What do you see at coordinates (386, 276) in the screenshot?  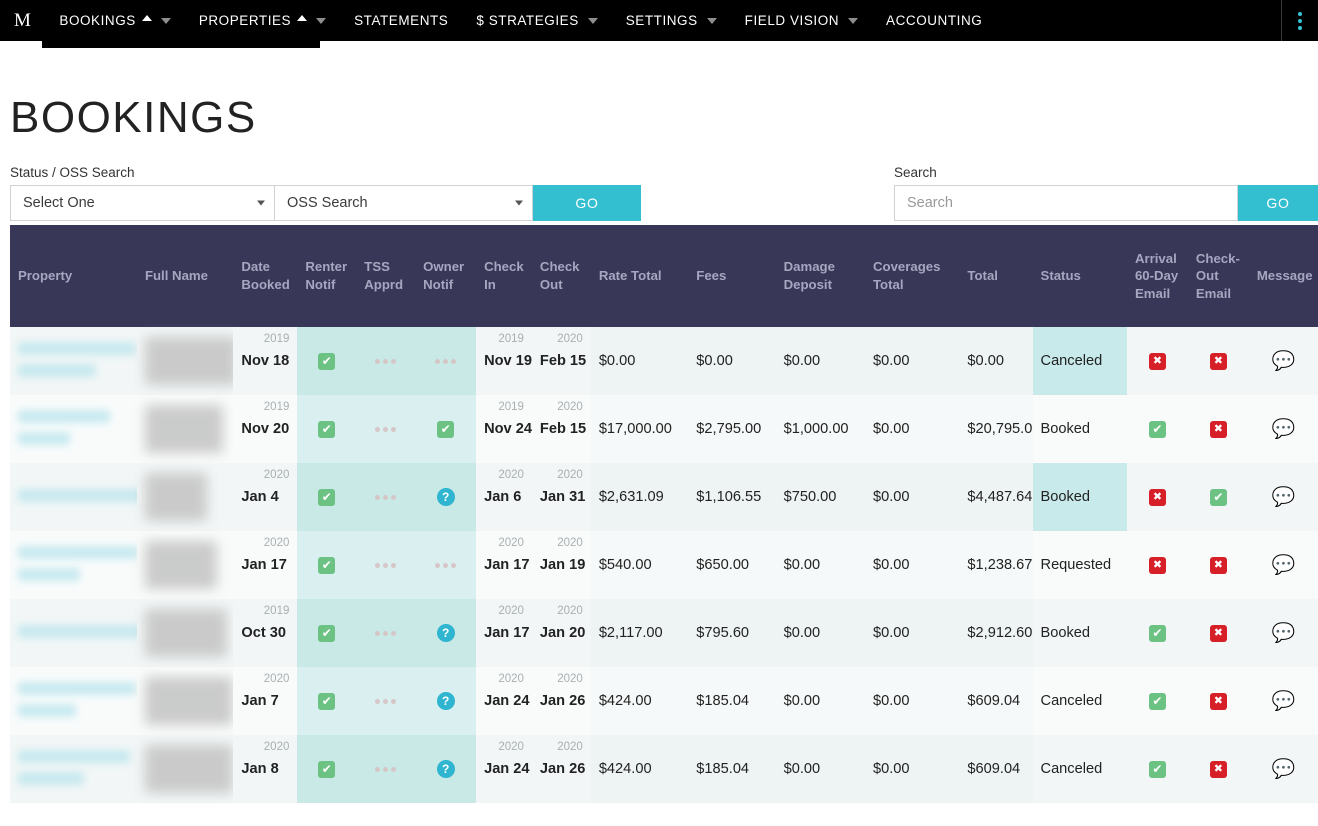 I see `column-header-tss-apprd: TSS Apprd` at bounding box center [386, 276].